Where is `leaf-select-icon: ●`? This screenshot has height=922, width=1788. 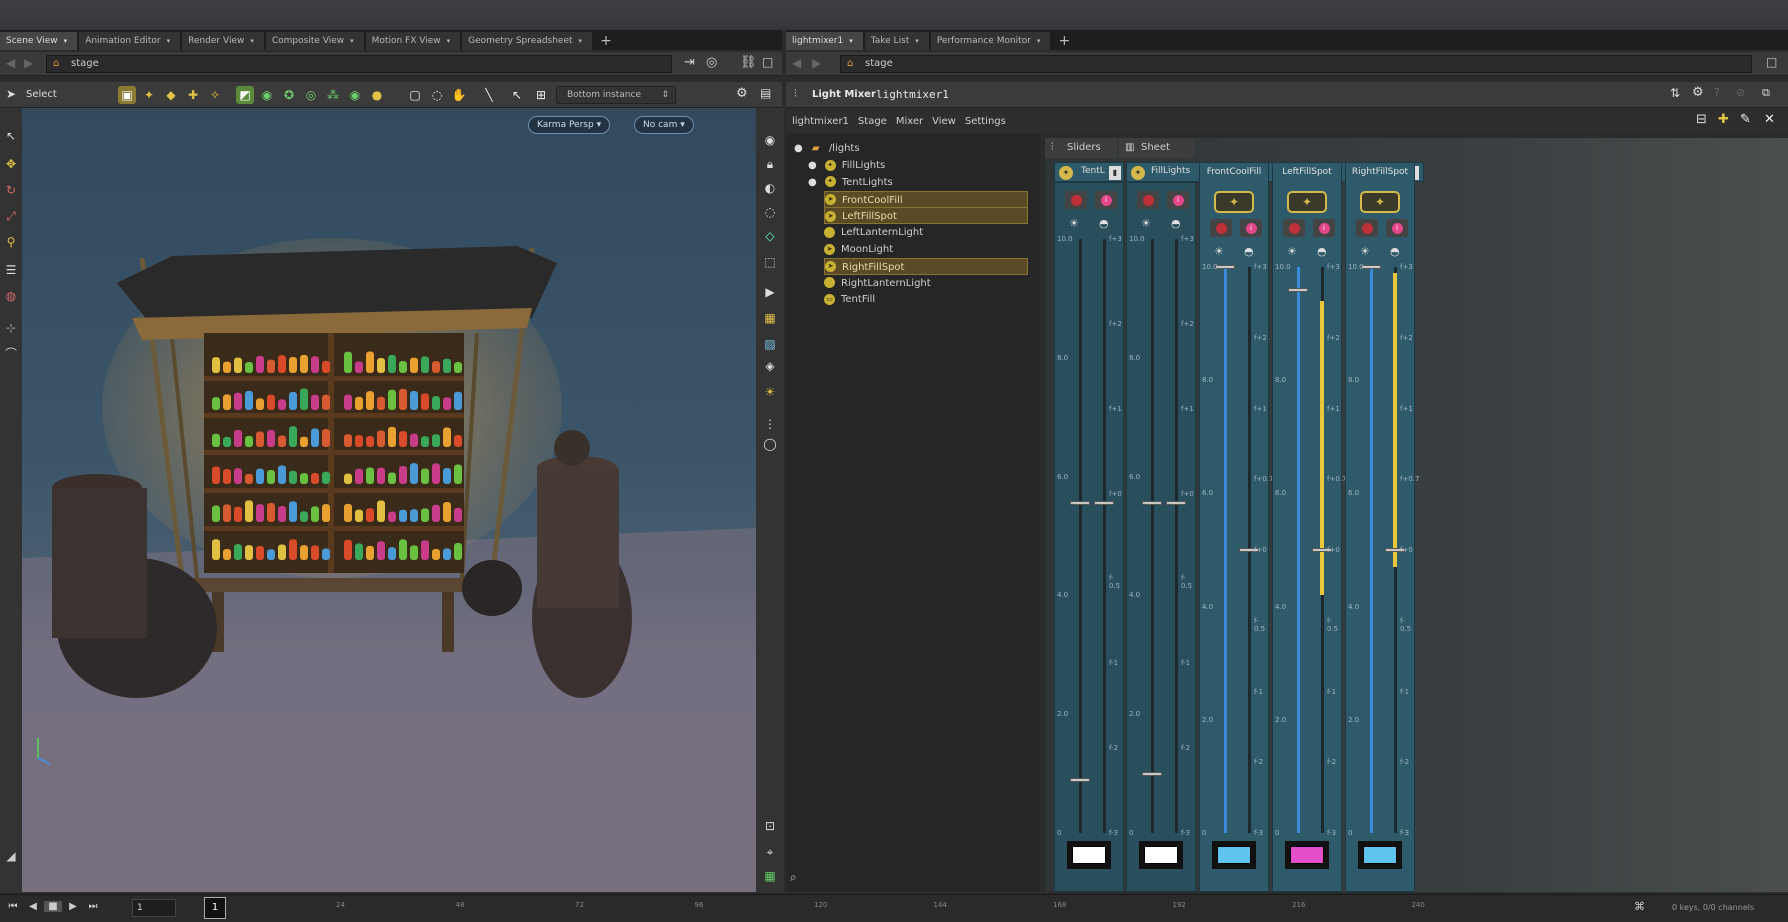 leaf-select-icon: ● is located at coordinates (377, 95).